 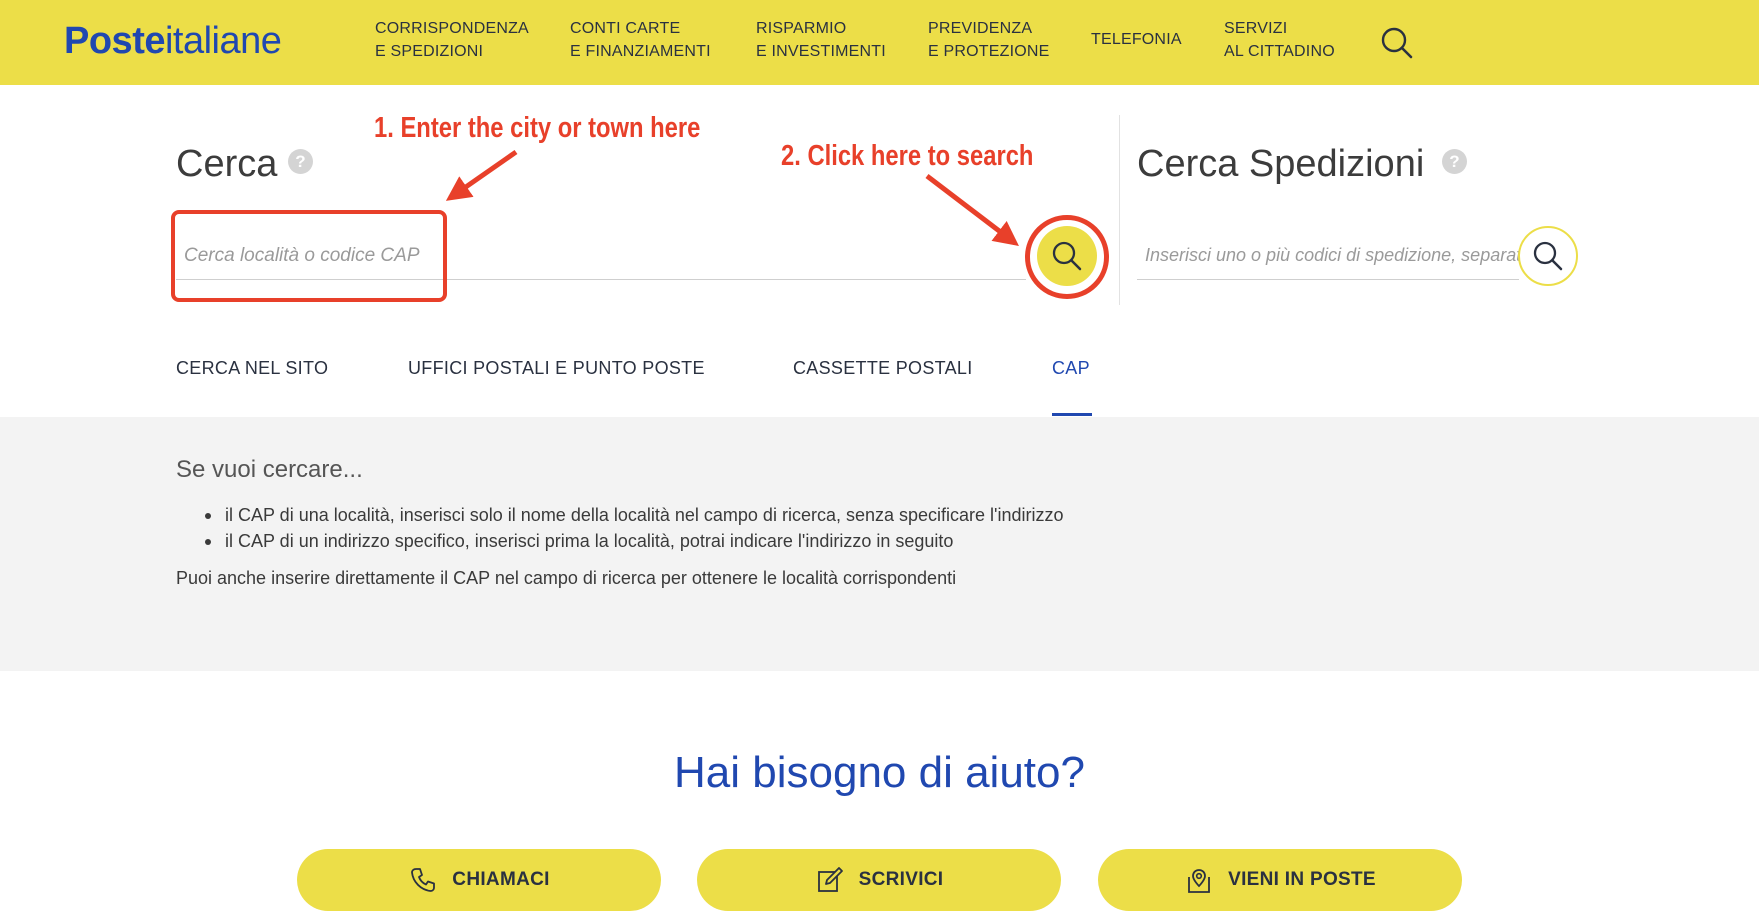 I want to click on annotation-step-2: 2. Click here to search, so click(x=907, y=156).